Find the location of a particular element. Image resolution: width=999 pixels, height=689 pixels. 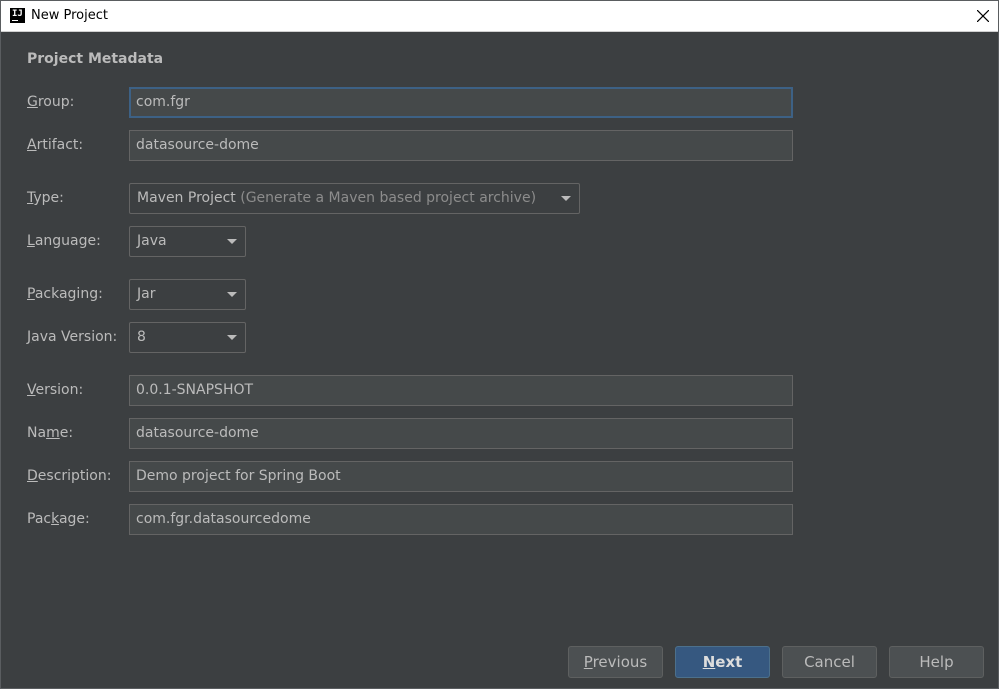

section-title: Project Metadata is located at coordinates (95, 59).